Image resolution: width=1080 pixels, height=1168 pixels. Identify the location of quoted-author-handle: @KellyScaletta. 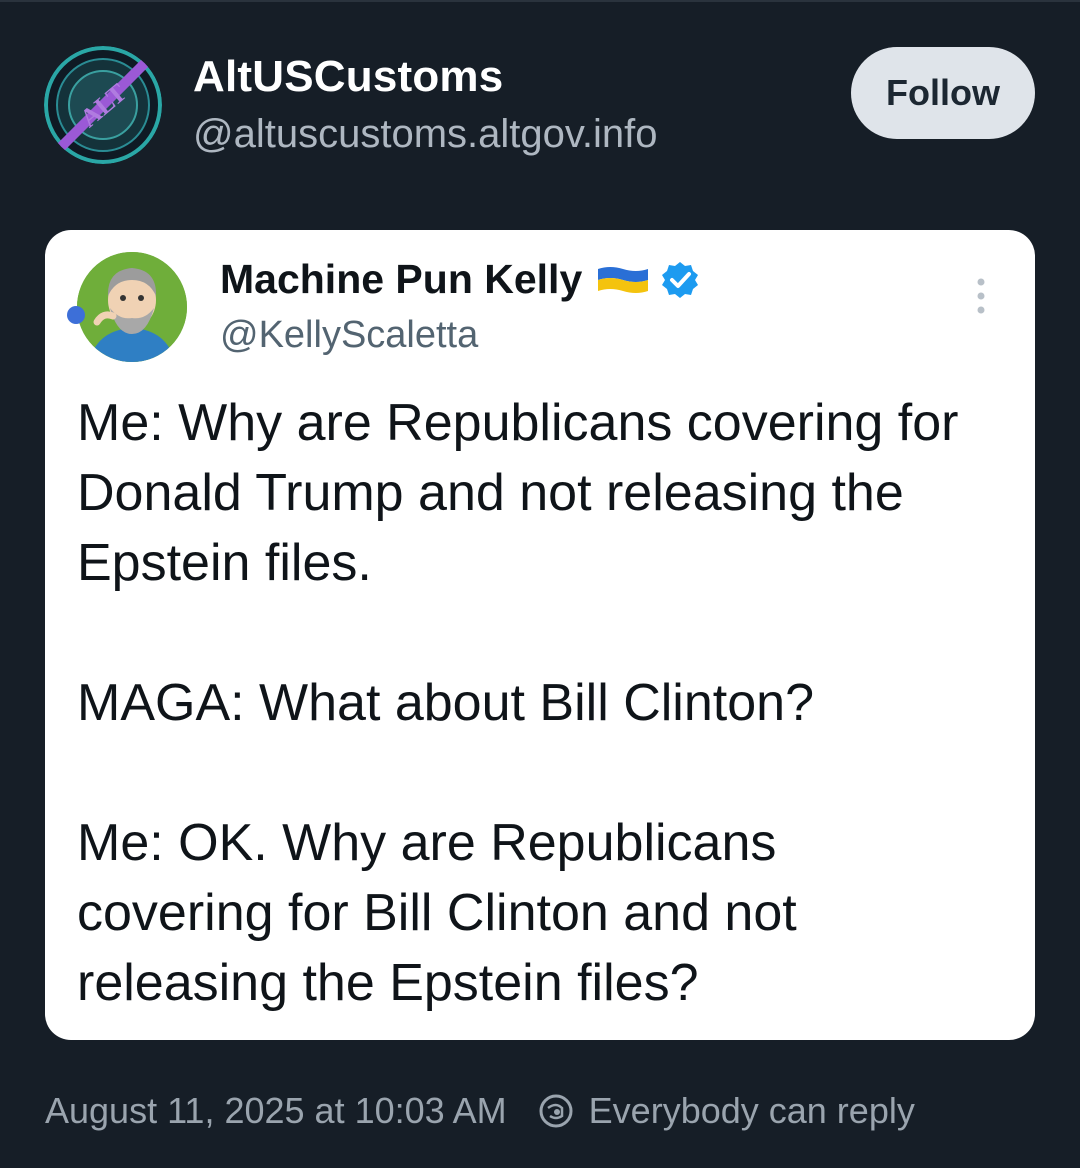
(349, 335).